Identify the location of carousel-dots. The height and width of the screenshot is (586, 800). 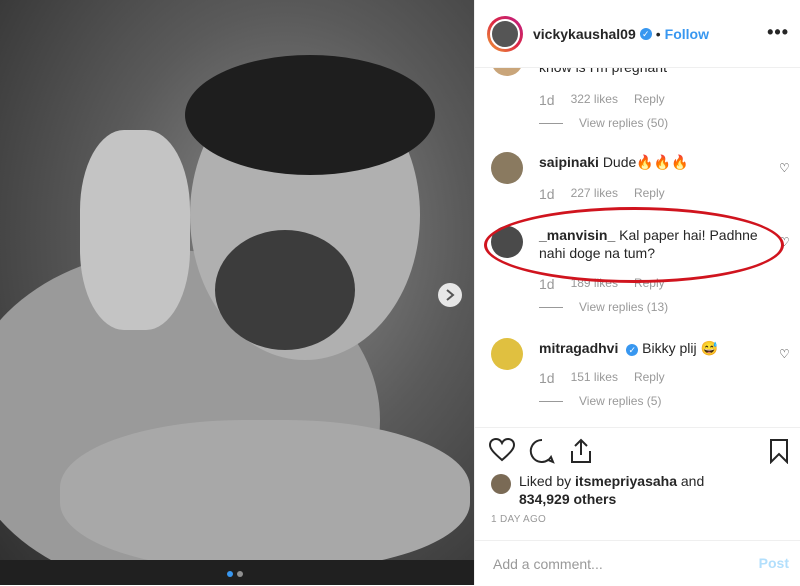
(235, 574).